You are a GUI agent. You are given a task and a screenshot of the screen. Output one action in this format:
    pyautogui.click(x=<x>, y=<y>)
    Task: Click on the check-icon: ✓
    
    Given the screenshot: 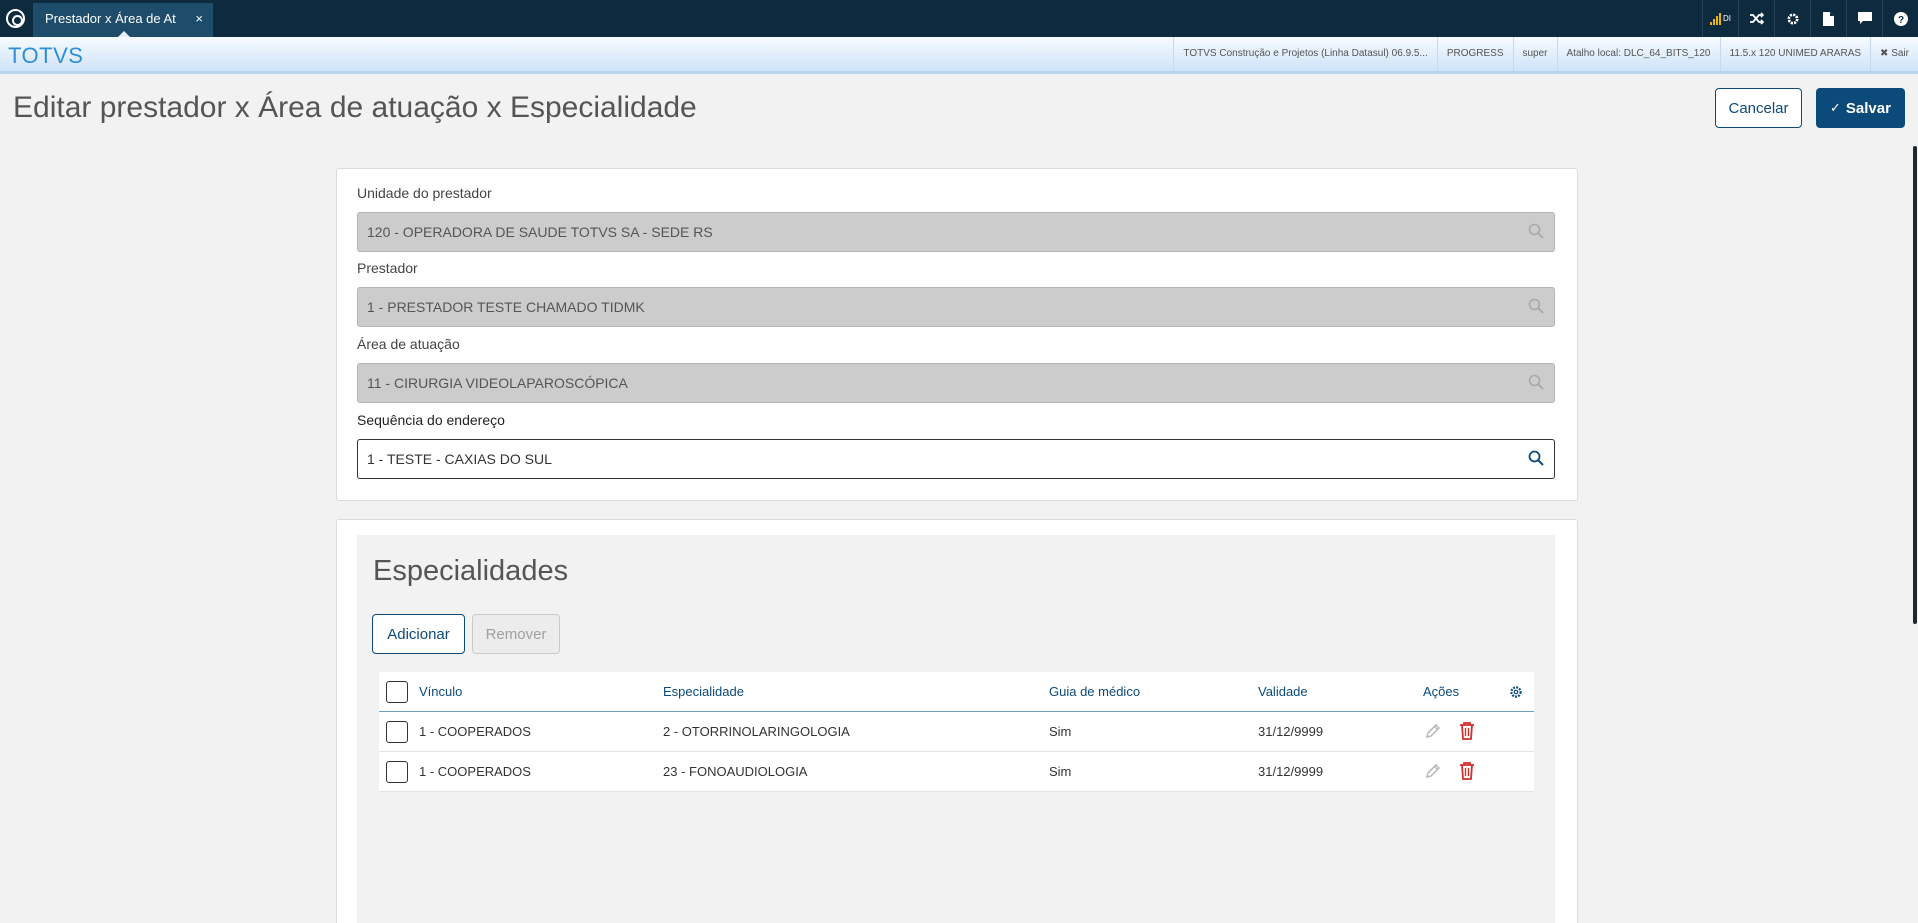 What is the action you would take?
    pyautogui.click(x=1835, y=107)
    